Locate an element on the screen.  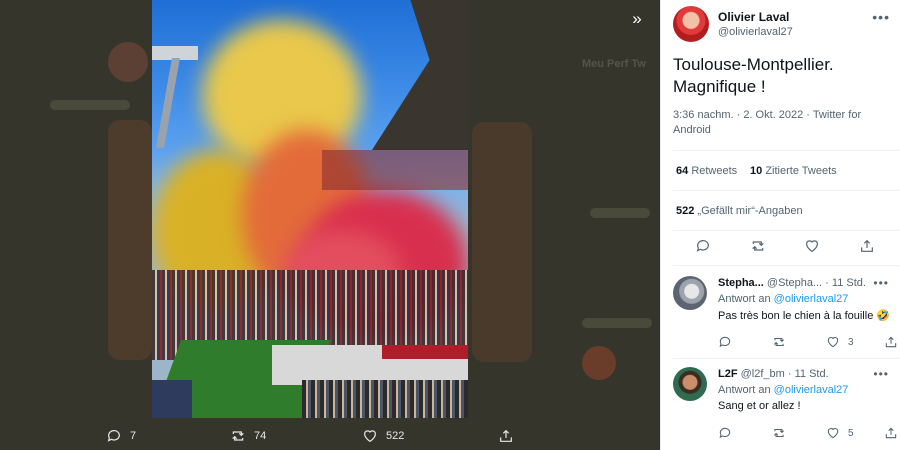
double-chevron-right-icon: » is located at coordinates (637, 18).